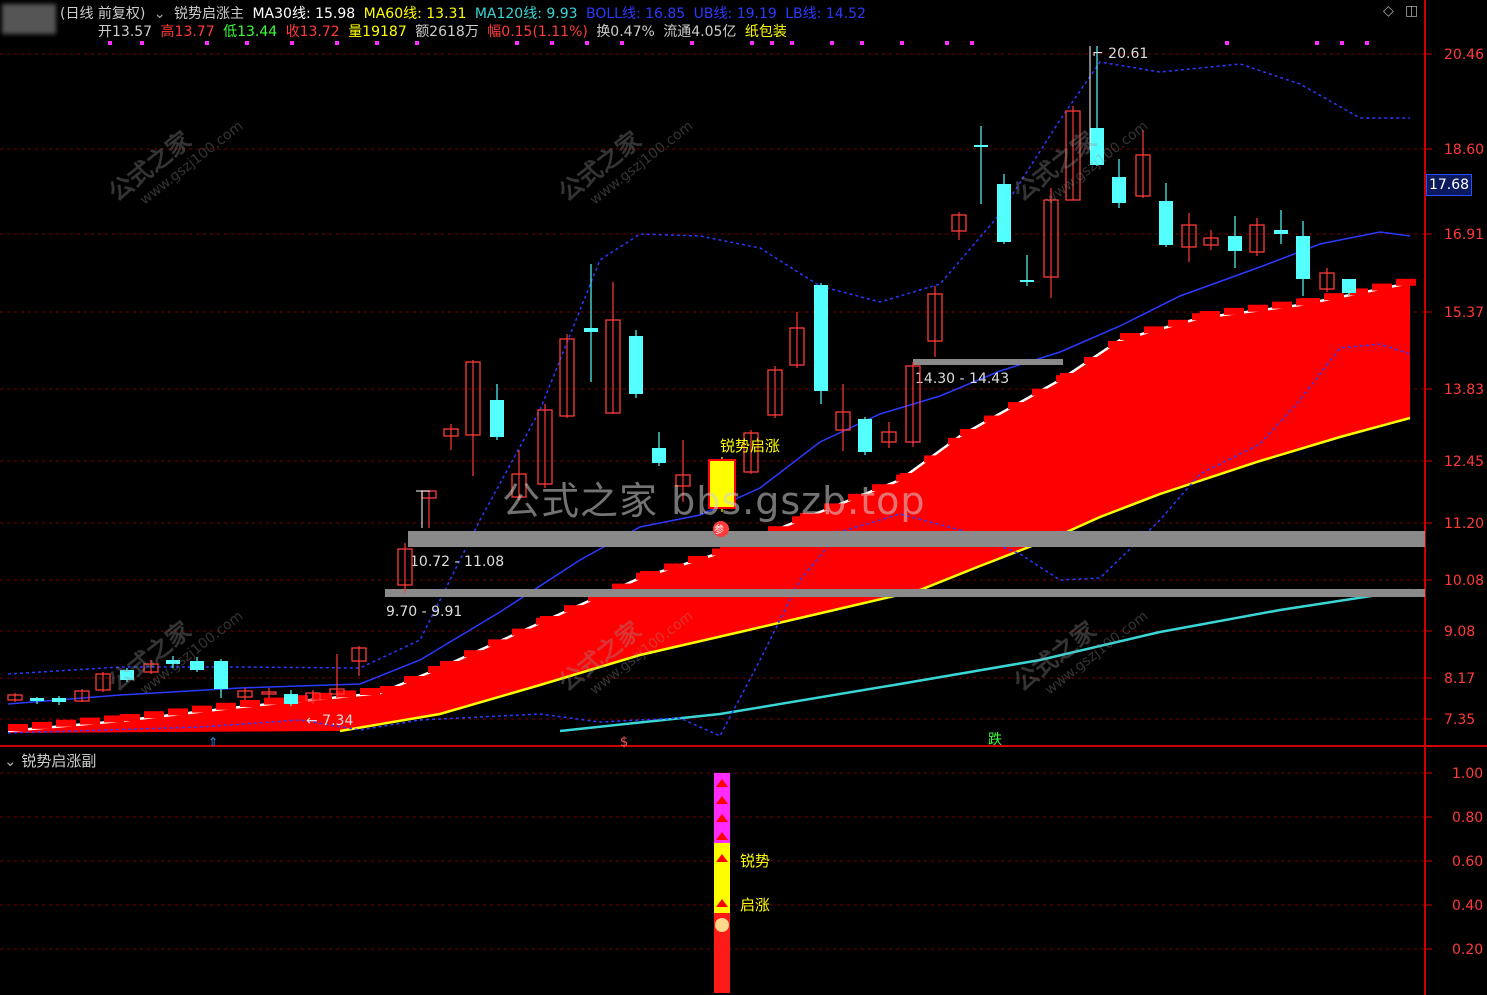 Image resolution: width=1487 pixels, height=995 pixels. I want to click on zone-label-2: 9.70 - 9.91, so click(424, 612).